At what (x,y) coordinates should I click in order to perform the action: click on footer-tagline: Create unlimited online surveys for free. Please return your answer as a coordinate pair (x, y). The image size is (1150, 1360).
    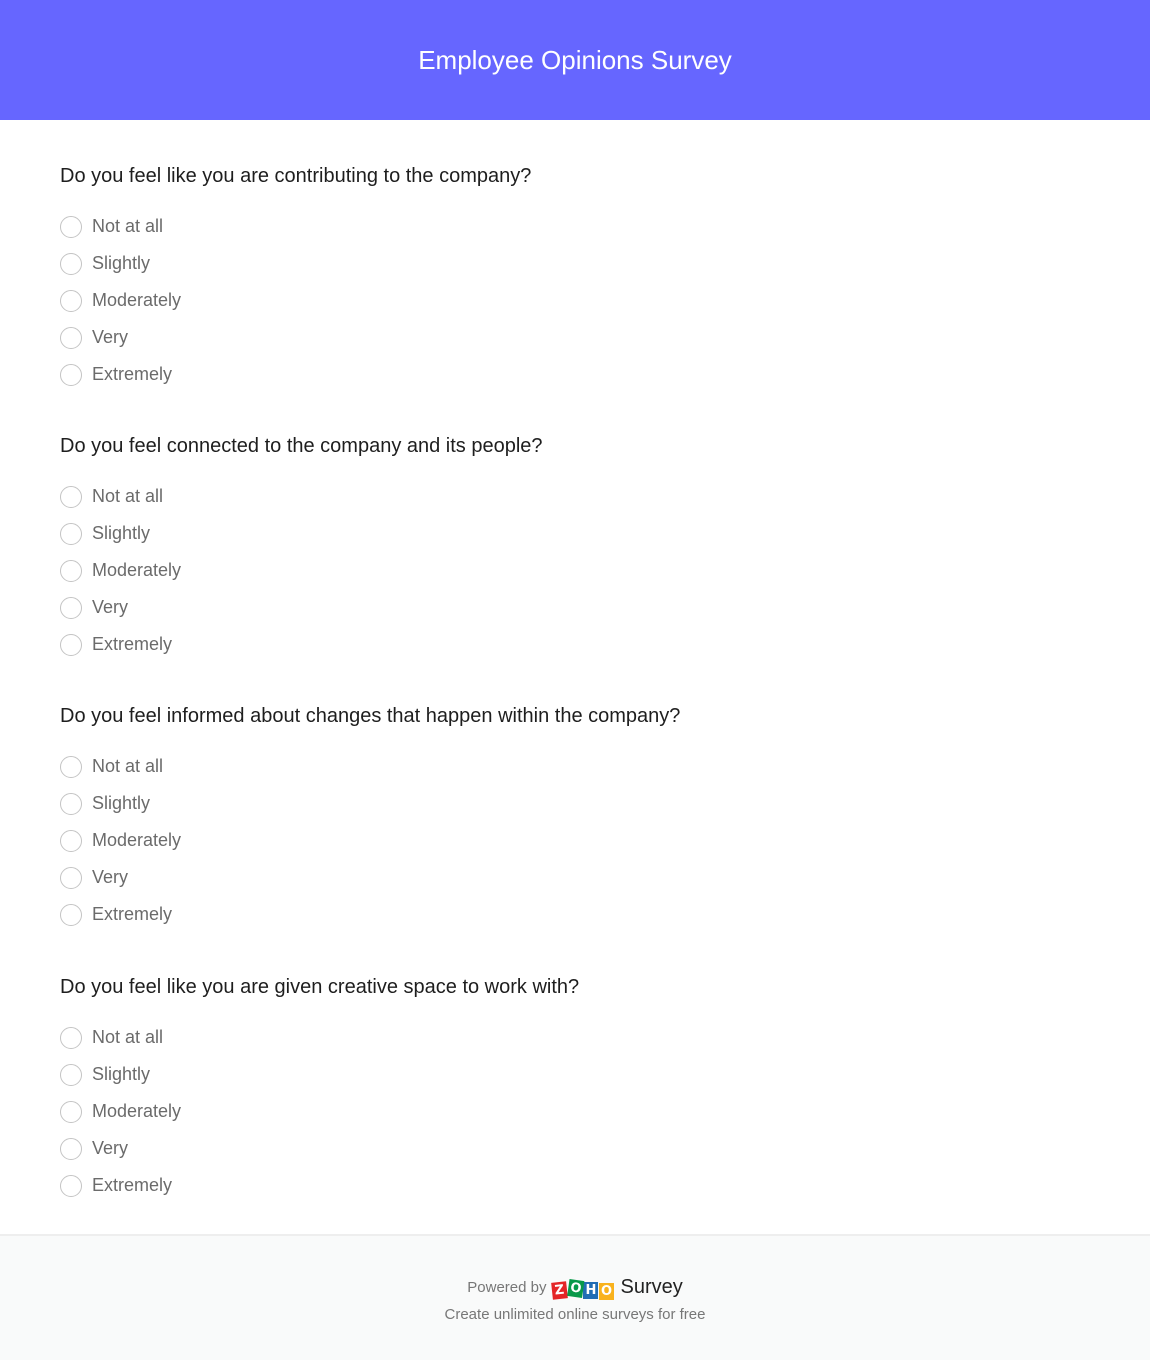
    Looking at the image, I should click on (575, 1314).